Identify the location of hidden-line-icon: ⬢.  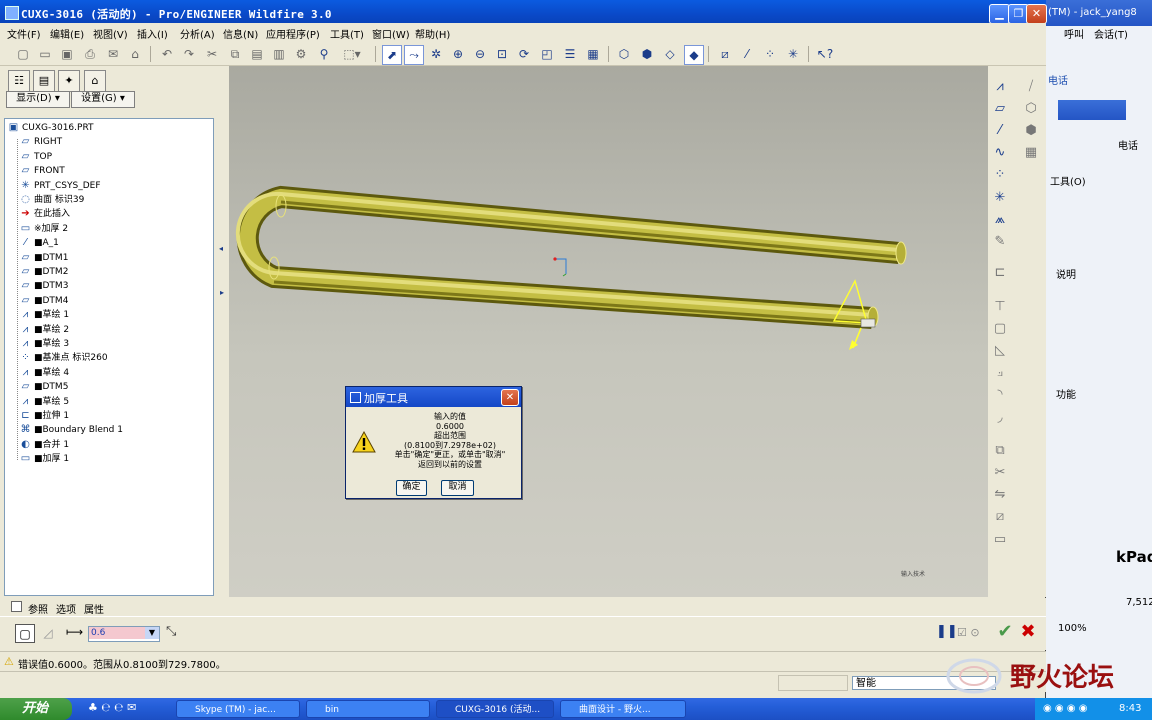
(647, 54).